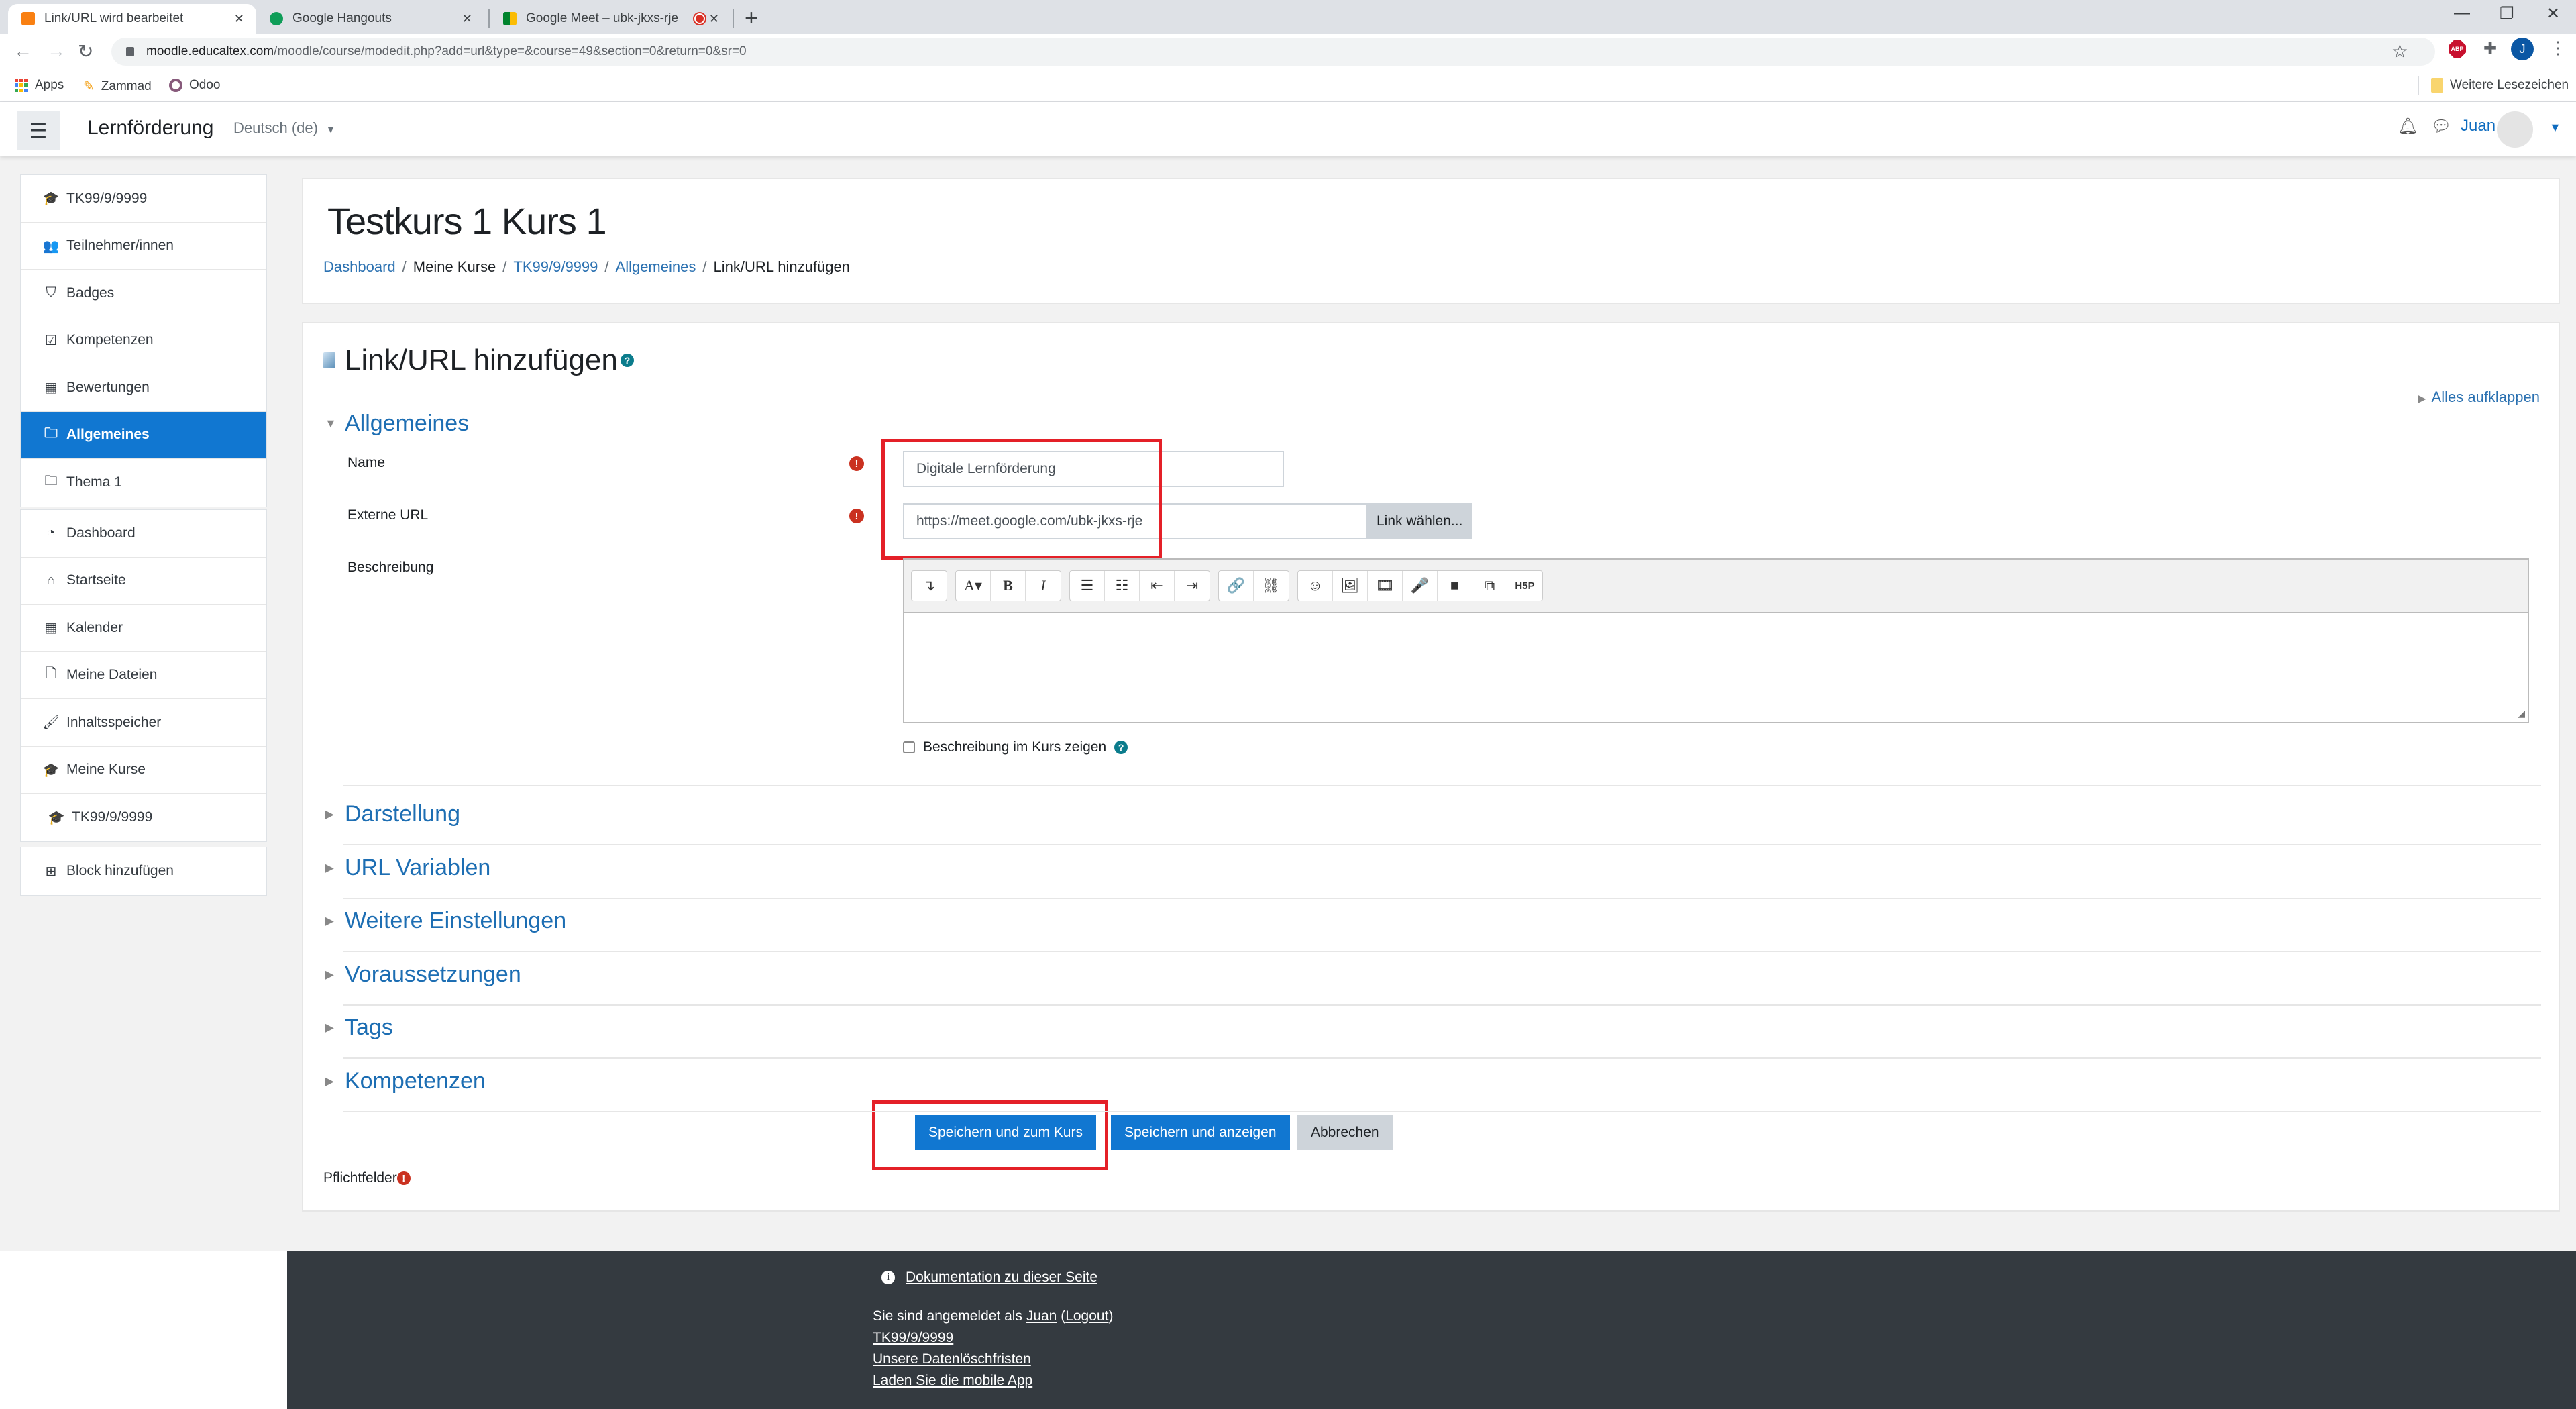  What do you see at coordinates (2558, 48) in the screenshot?
I see `browser-menu-icon: ⋮` at bounding box center [2558, 48].